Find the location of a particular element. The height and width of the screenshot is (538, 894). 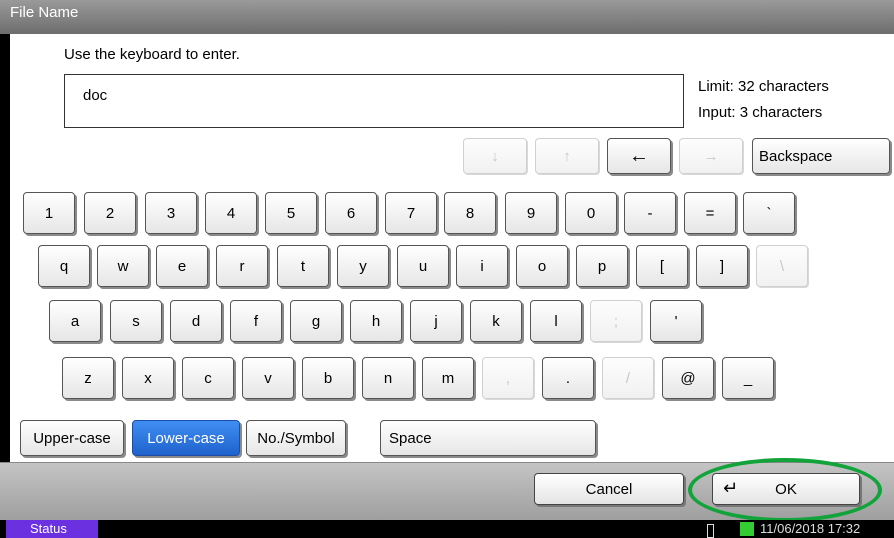

limit-text: Limit: 32 characters is located at coordinates (763, 86).